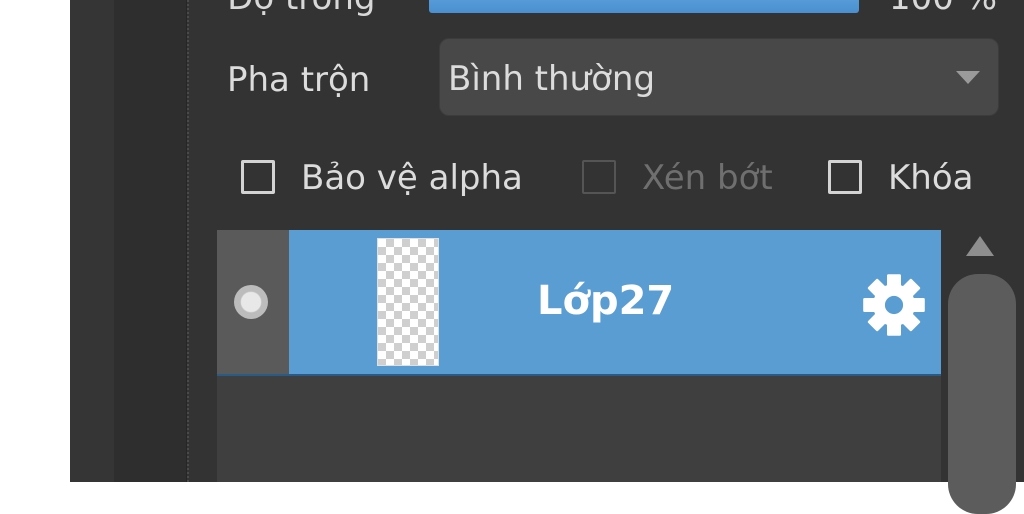 Image resolution: width=1024 pixels, height=514 pixels. What do you see at coordinates (943, 9) in the screenshot?
I see `opacity-value: 100 %` at bounding box center [943, 9].